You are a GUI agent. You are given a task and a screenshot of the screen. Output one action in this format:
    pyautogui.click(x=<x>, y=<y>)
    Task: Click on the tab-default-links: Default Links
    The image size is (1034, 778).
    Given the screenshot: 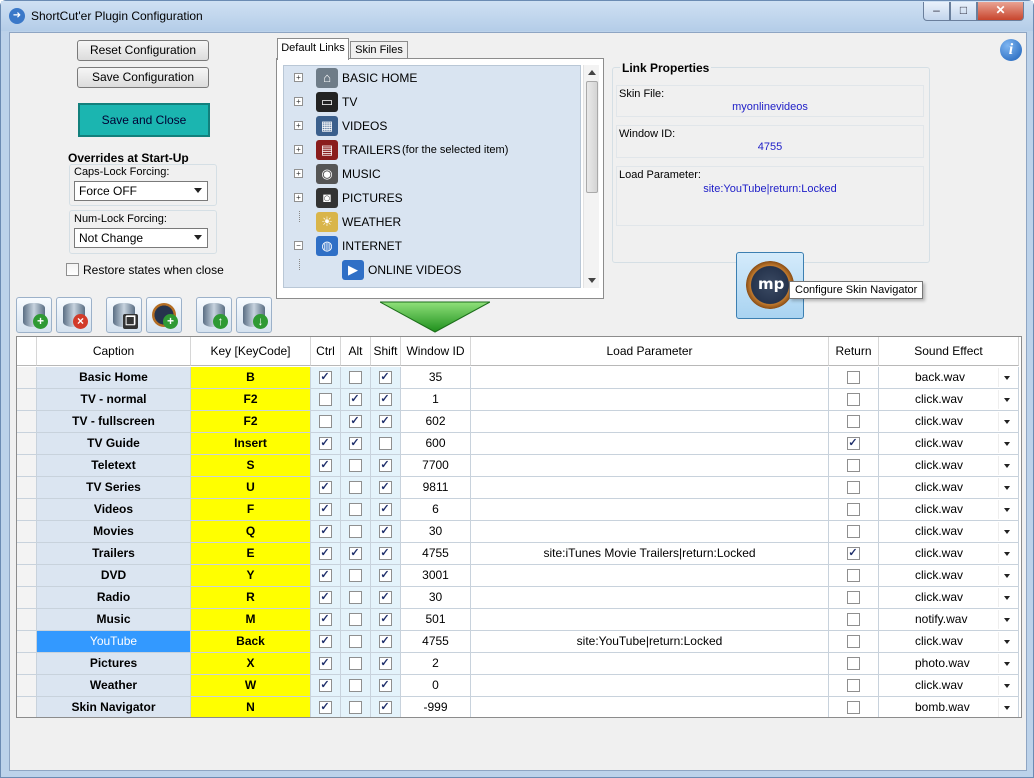 What is the action you would take?
    pyautogui.click(x=313, y=49)
    